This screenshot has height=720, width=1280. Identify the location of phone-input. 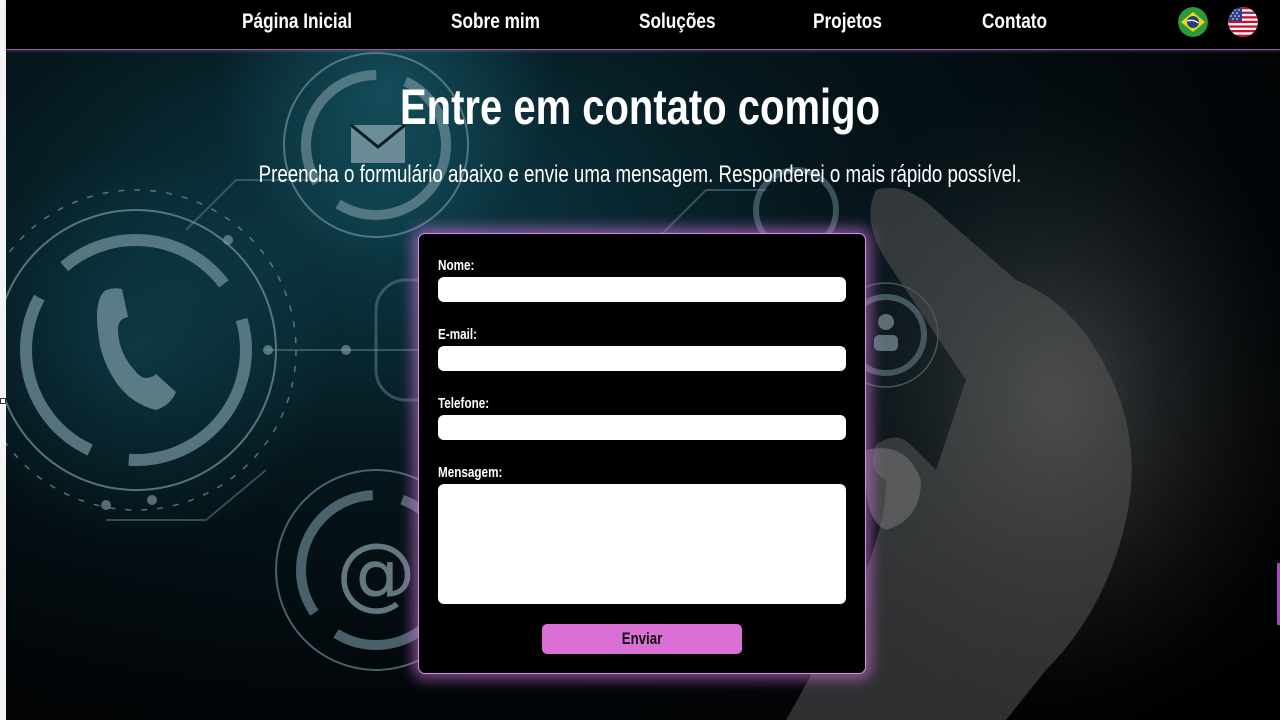
(642, 427).